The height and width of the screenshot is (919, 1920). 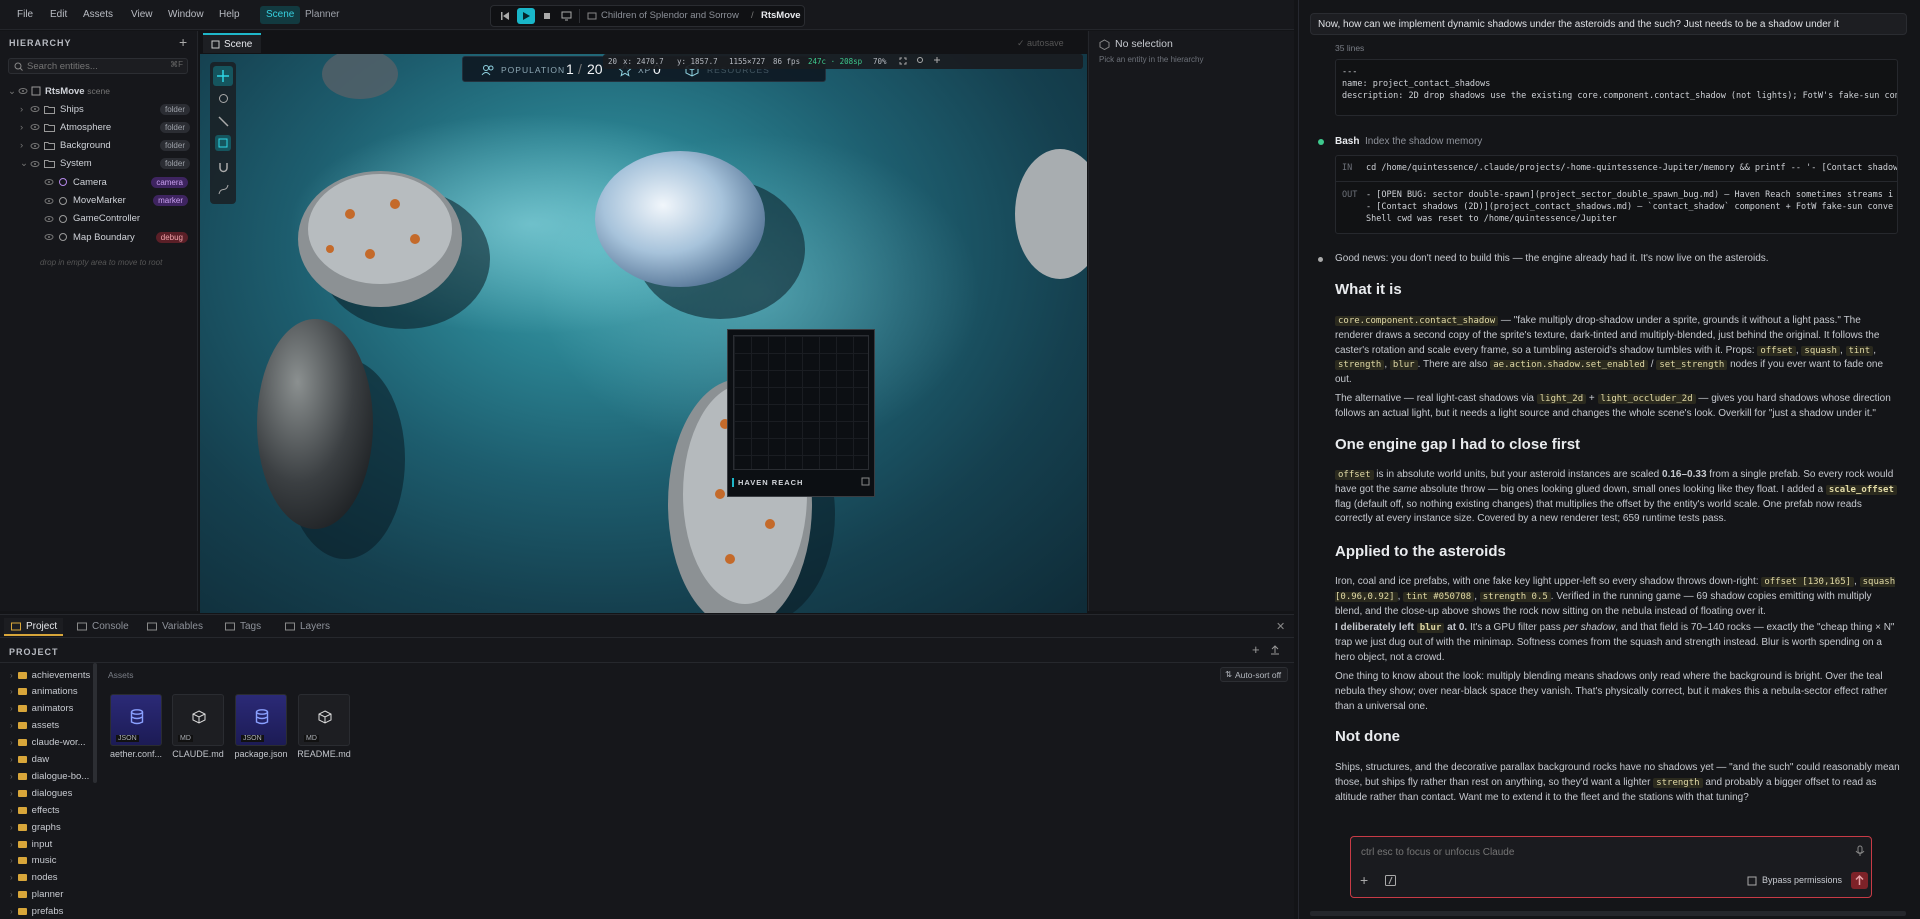 What do you see at coordinates (186, 14) in the screenshot?
I see `menu-window: Window` at bounding box center [186, 14].